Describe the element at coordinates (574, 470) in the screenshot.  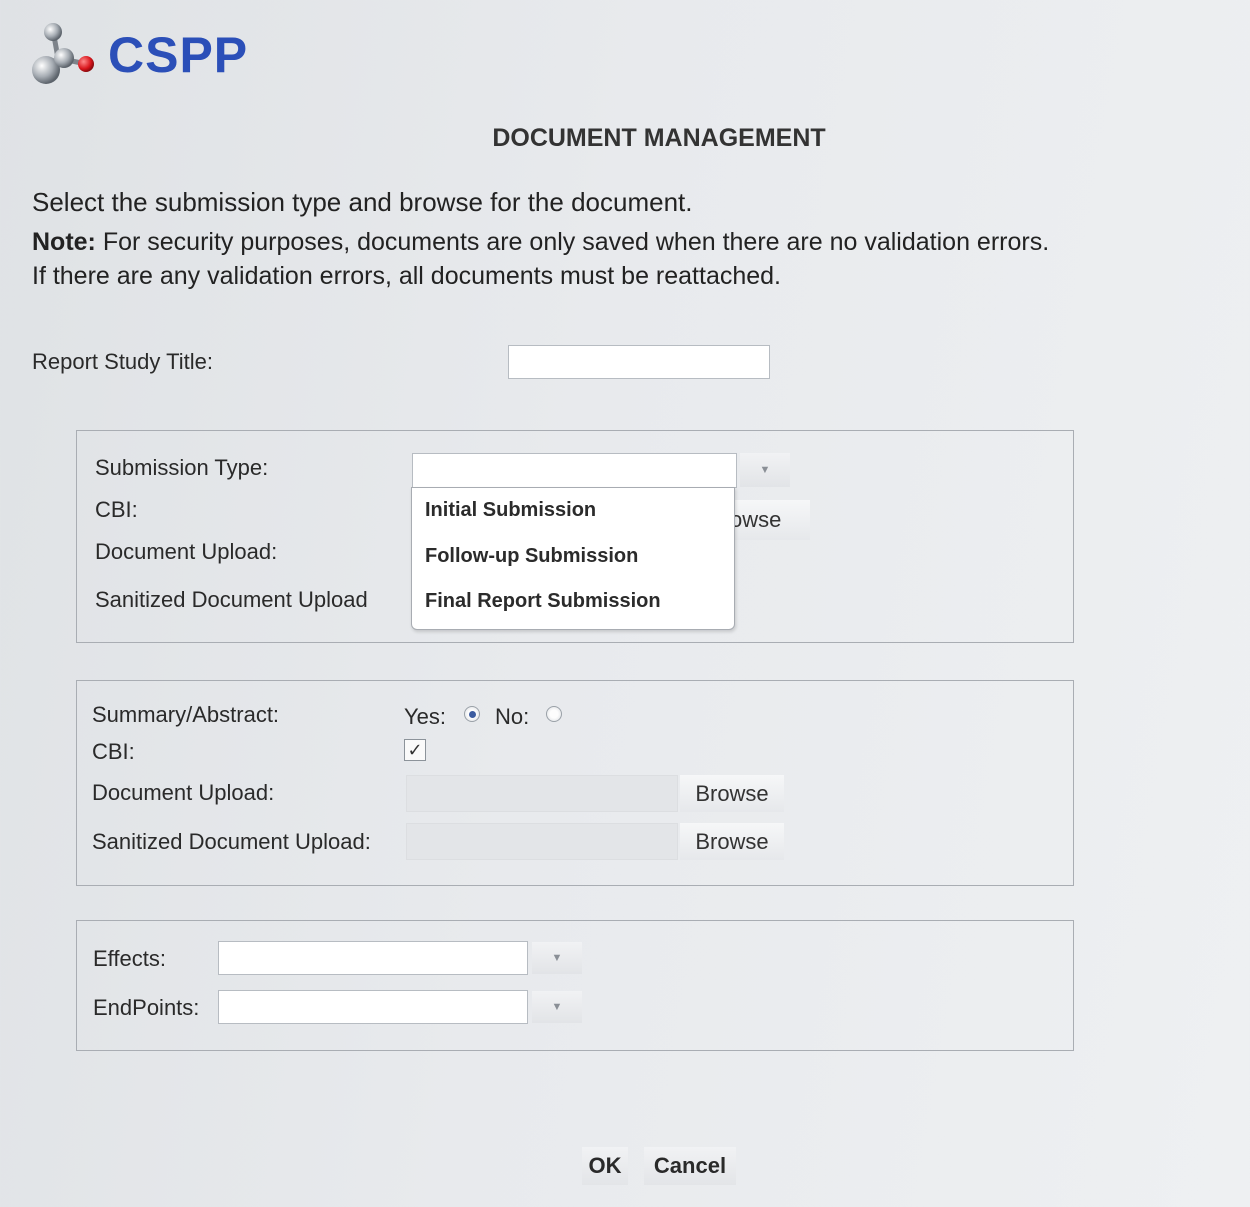
I see `submission-type-select` at that location.